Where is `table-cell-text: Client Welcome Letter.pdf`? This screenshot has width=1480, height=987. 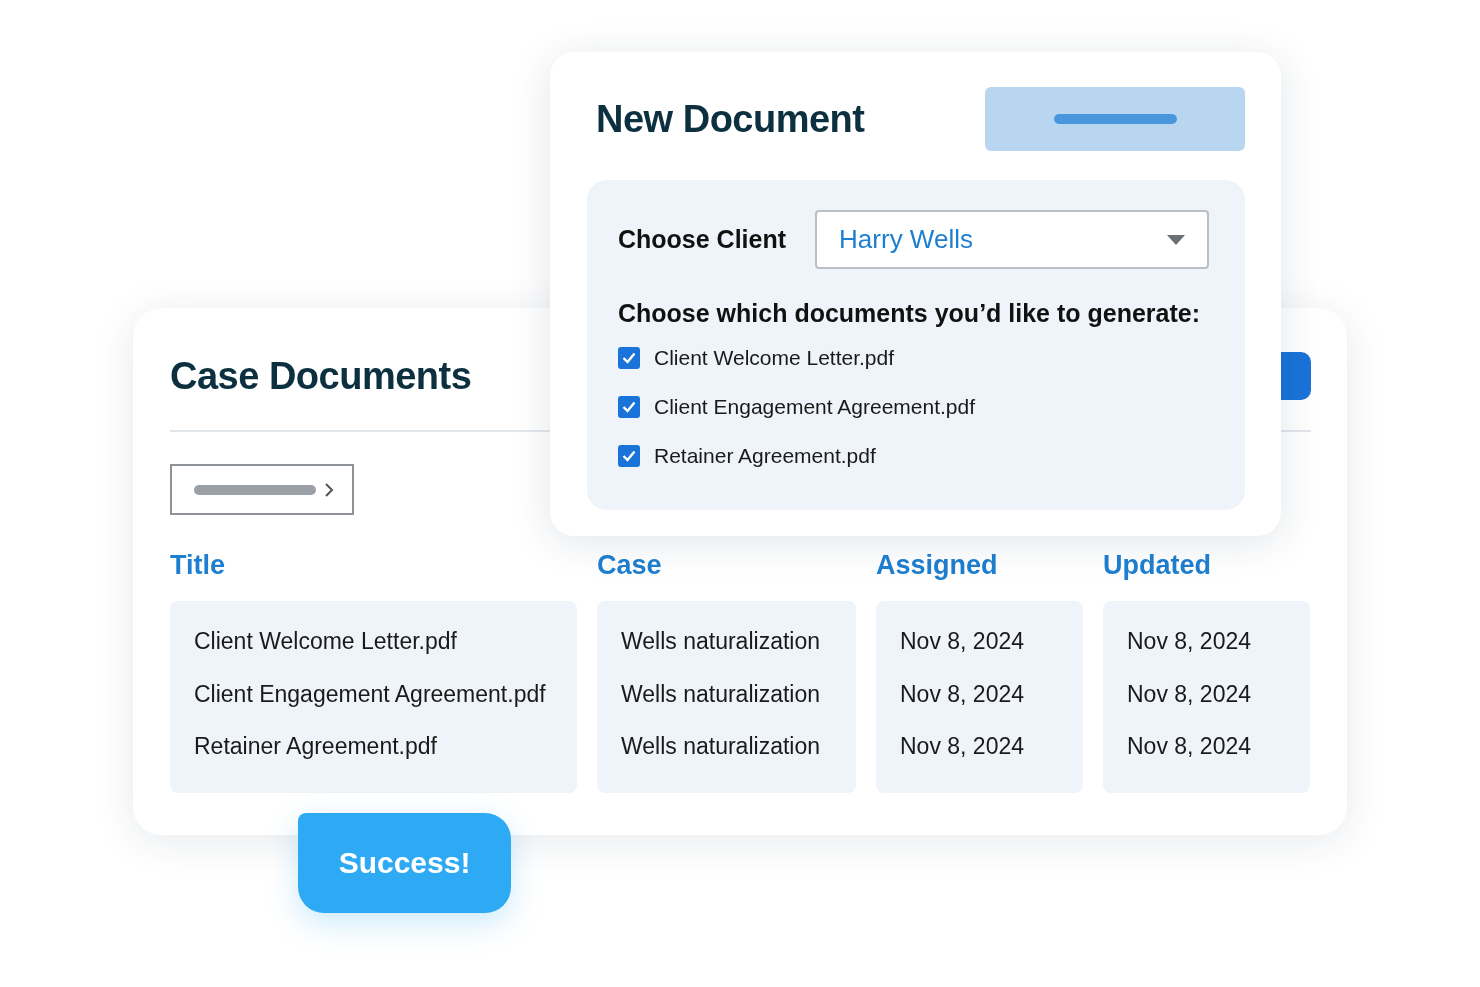 table-cell-text: Client Welcome Letter.pdf is located at coordinates (326, 641).